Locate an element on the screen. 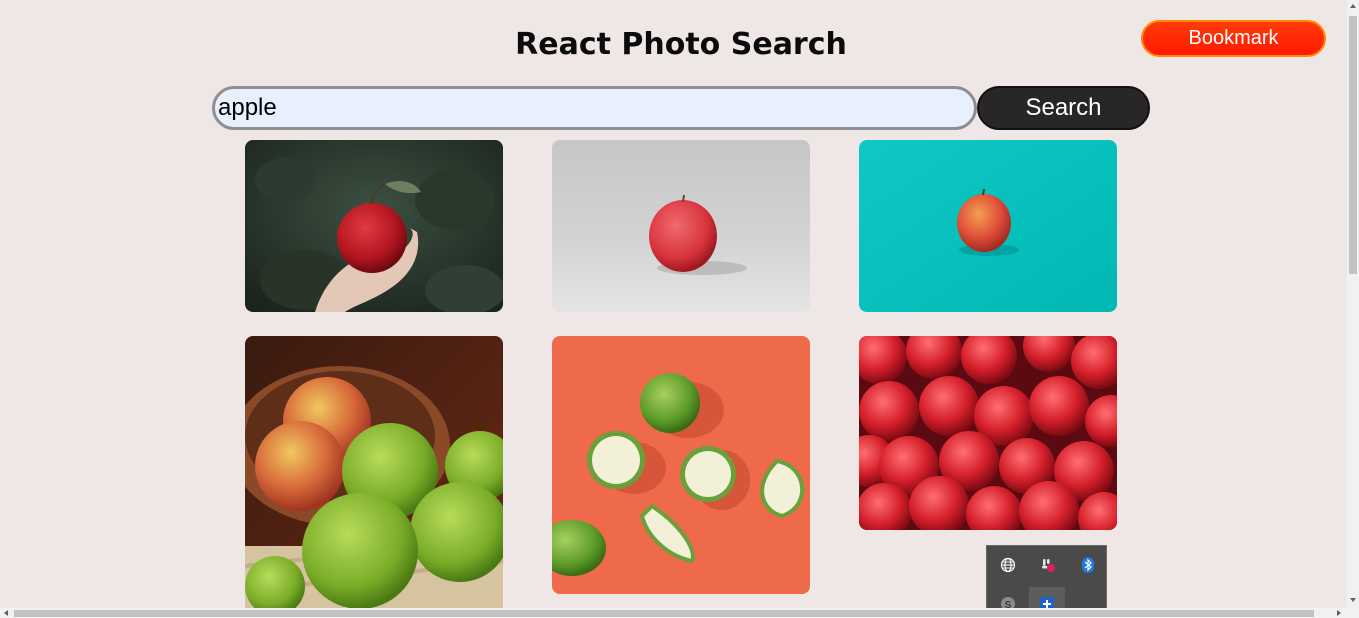  bookmark-button: Bookmark is located at coordinates (1233, 38).